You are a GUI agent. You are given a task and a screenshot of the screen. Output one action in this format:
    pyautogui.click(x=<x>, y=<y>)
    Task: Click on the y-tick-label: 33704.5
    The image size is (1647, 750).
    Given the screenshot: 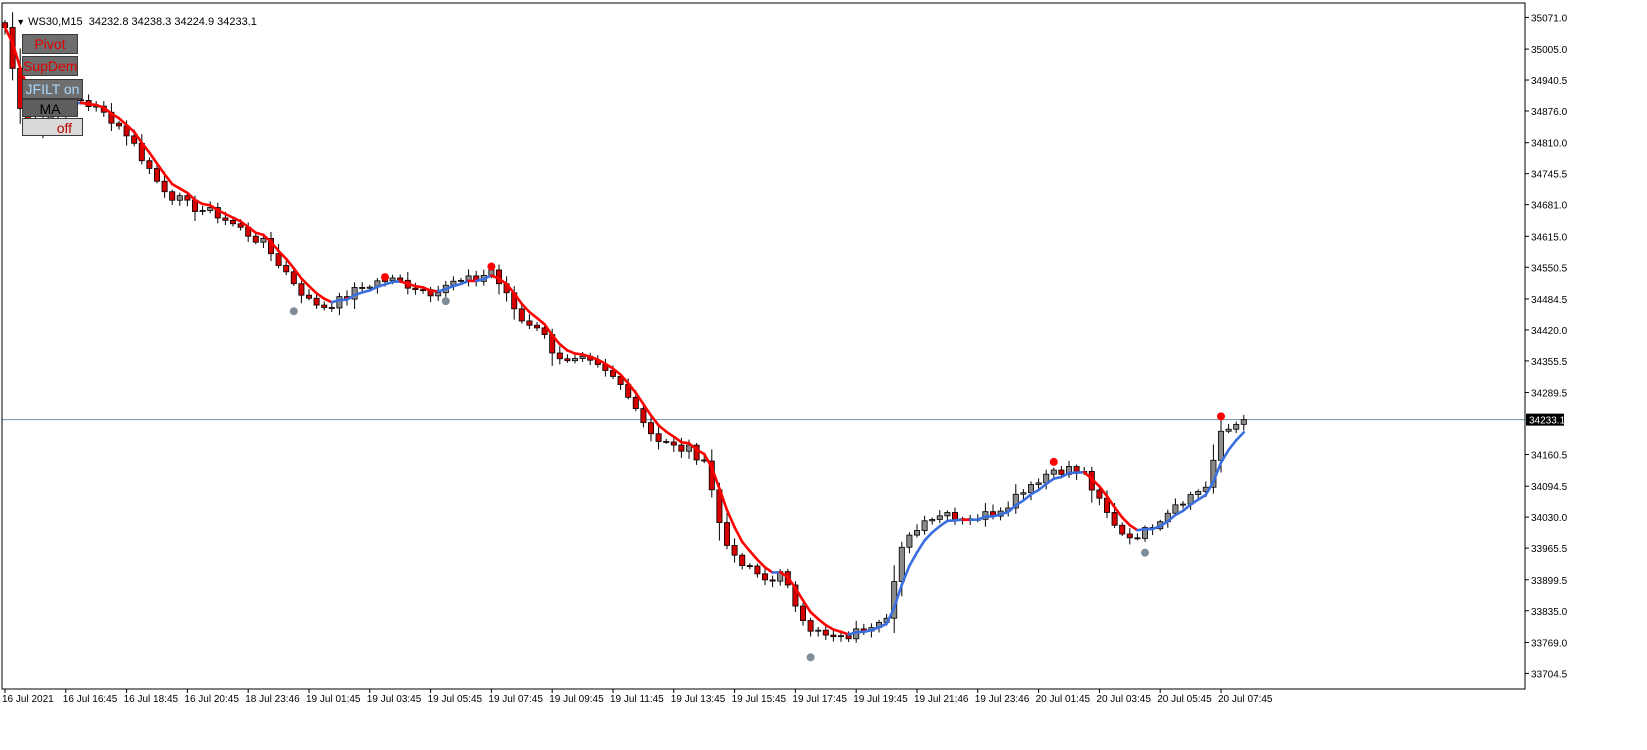 What is the action you would take?
    pyautogui.click(x=1549, y=674)
    